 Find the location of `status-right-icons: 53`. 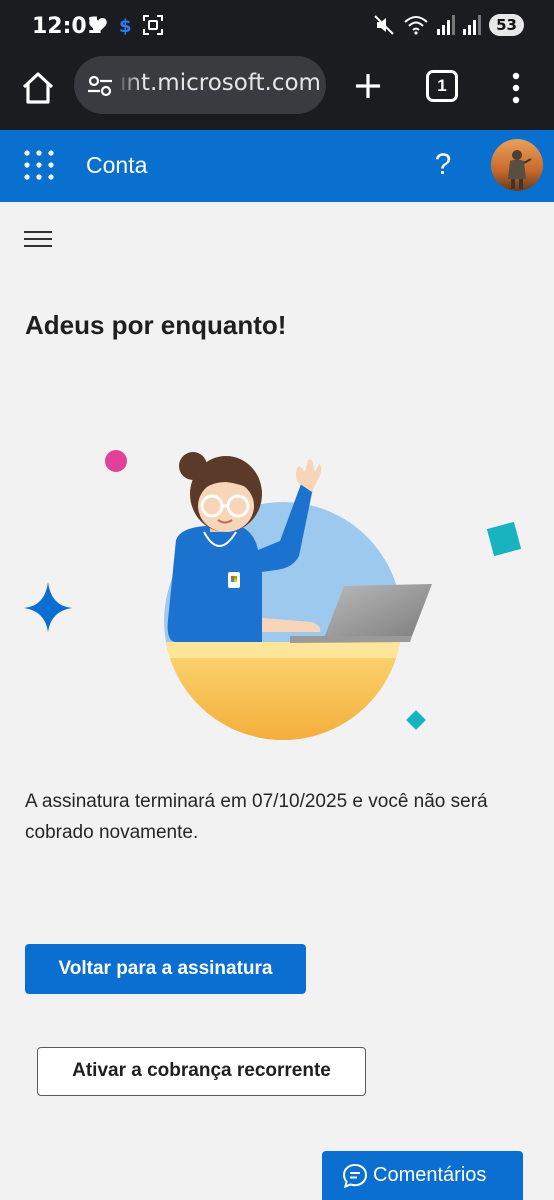

status-right-icons: 53 is located at coordinates (448, 25).